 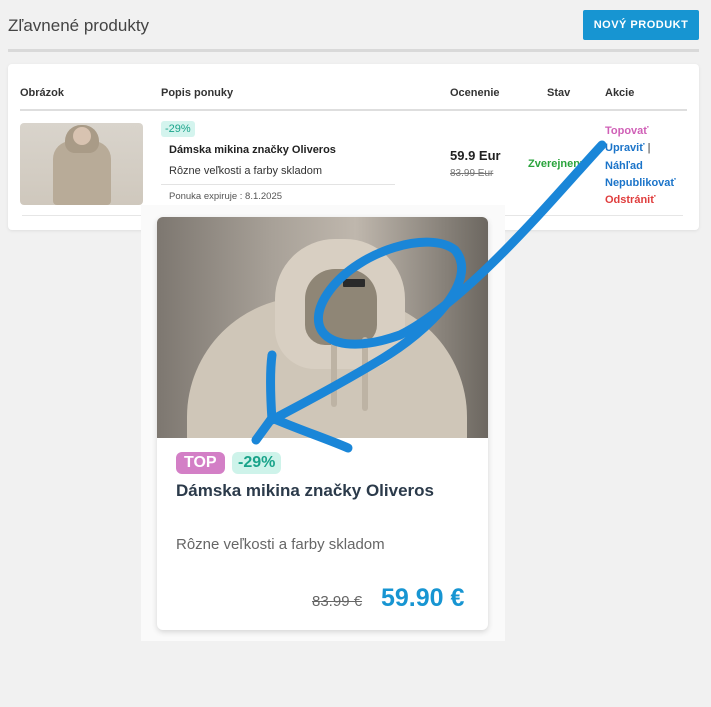 I want to click on status-badge: Zverejnený, so click(x=557, y=164).